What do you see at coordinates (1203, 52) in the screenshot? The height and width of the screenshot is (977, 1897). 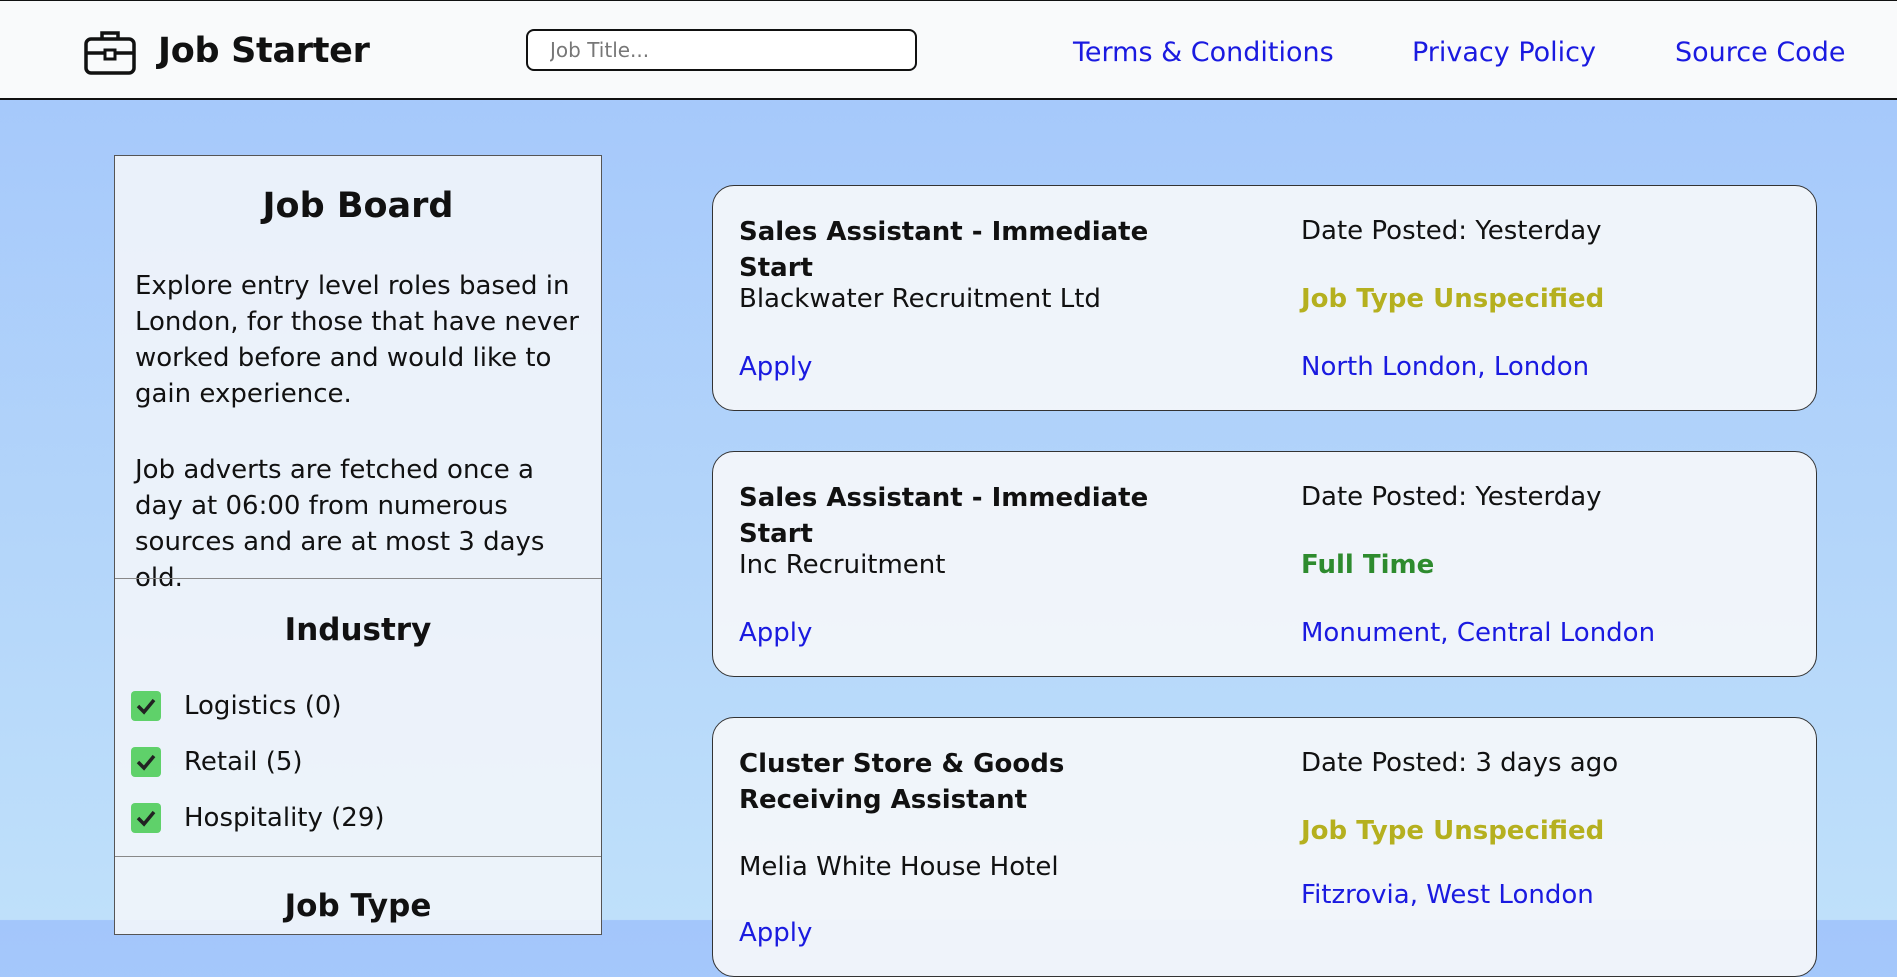 I see `nav-link-terms: Terms & Conditions` at bounding box center [1203, 52].